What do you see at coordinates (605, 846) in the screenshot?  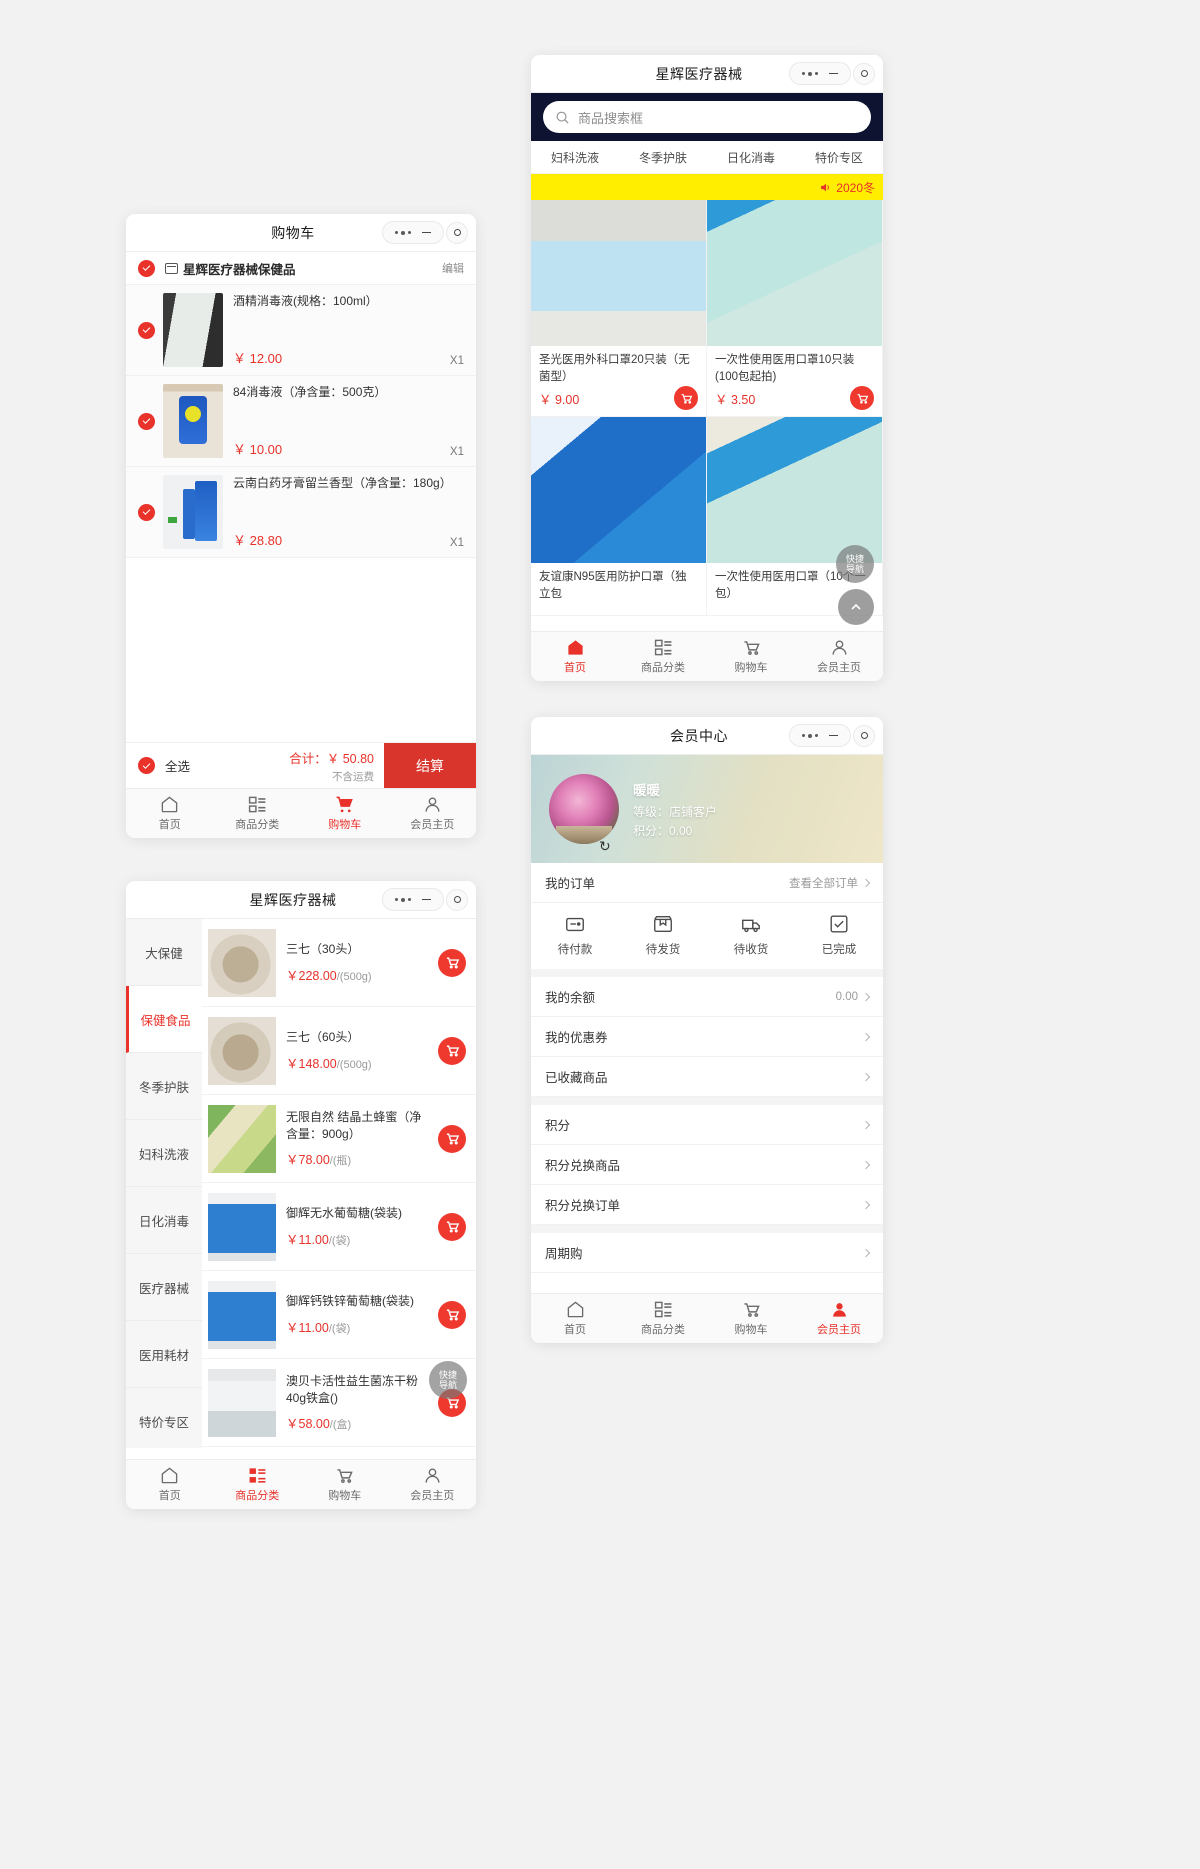 I see `refresh-icon: ↻` at bounding box center [605, 846].